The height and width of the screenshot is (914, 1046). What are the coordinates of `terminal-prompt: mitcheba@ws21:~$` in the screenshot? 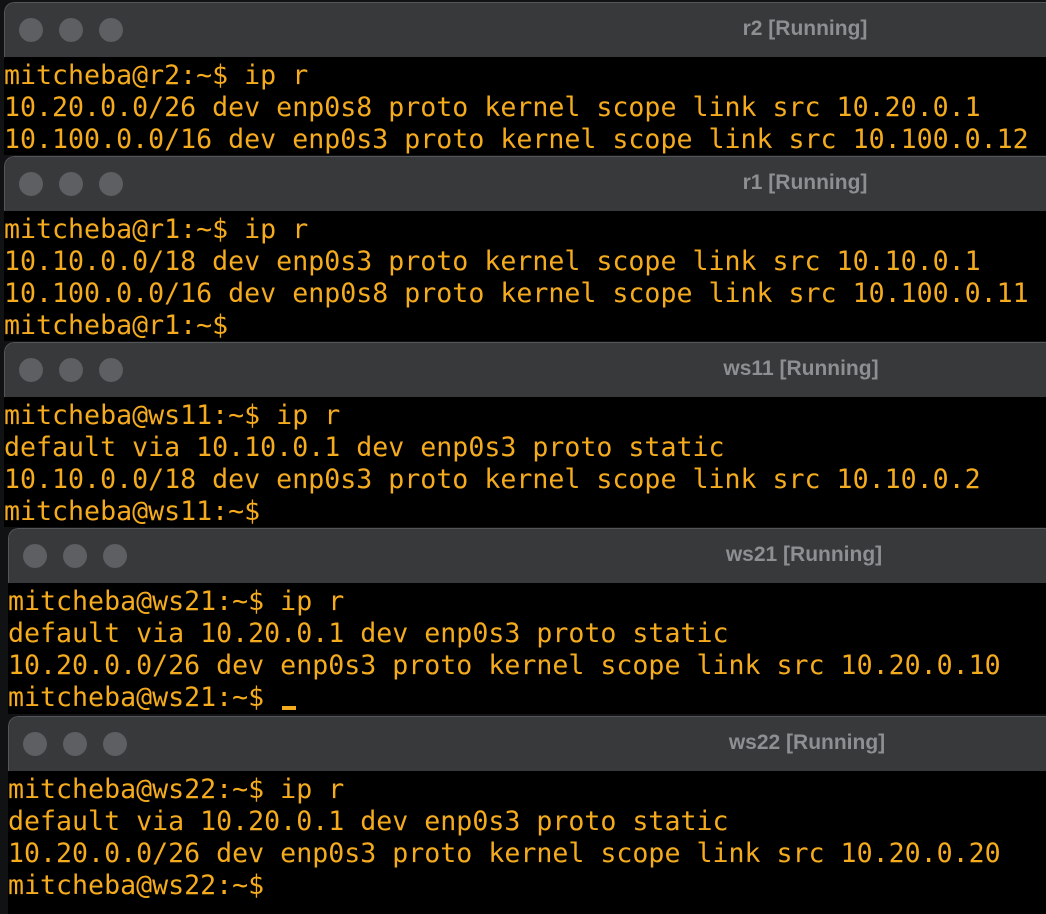 It's located at (144, 697).